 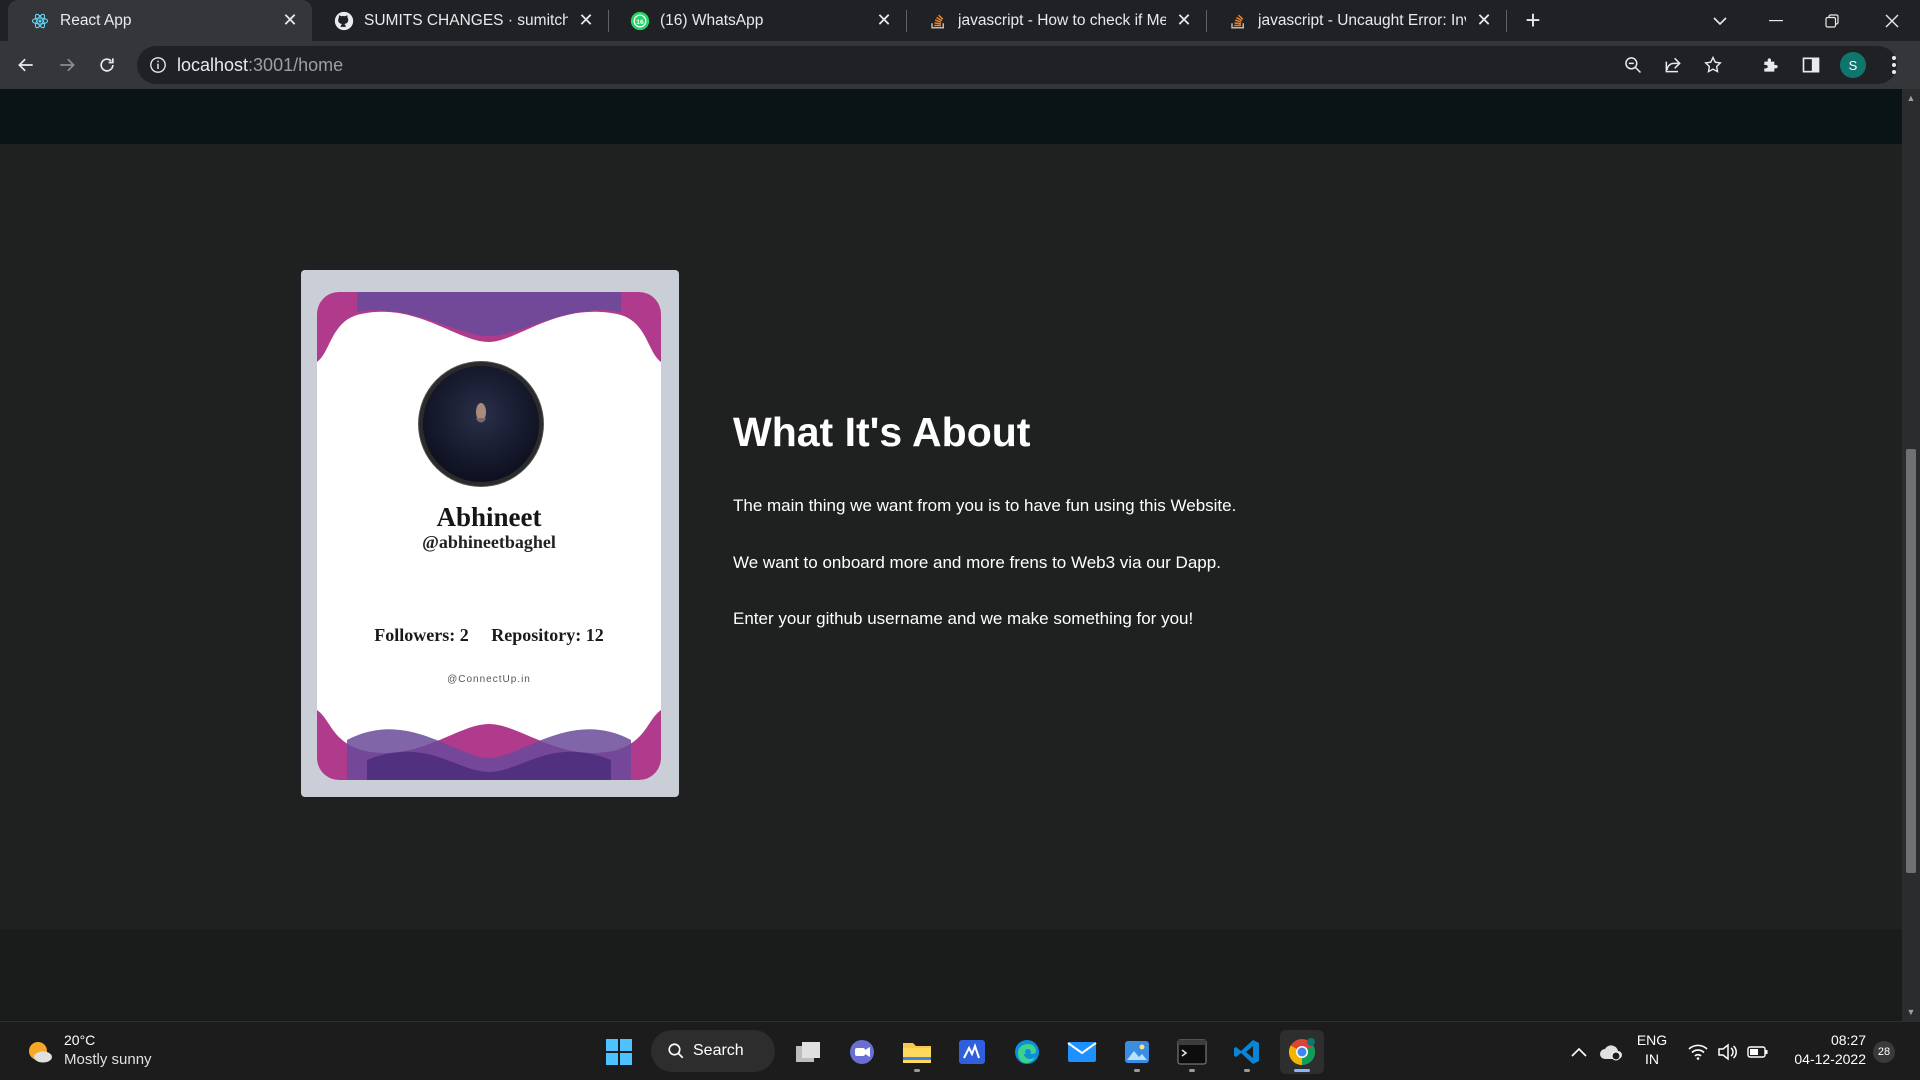 I want to click on forward-button, so click(x=67, y=65).